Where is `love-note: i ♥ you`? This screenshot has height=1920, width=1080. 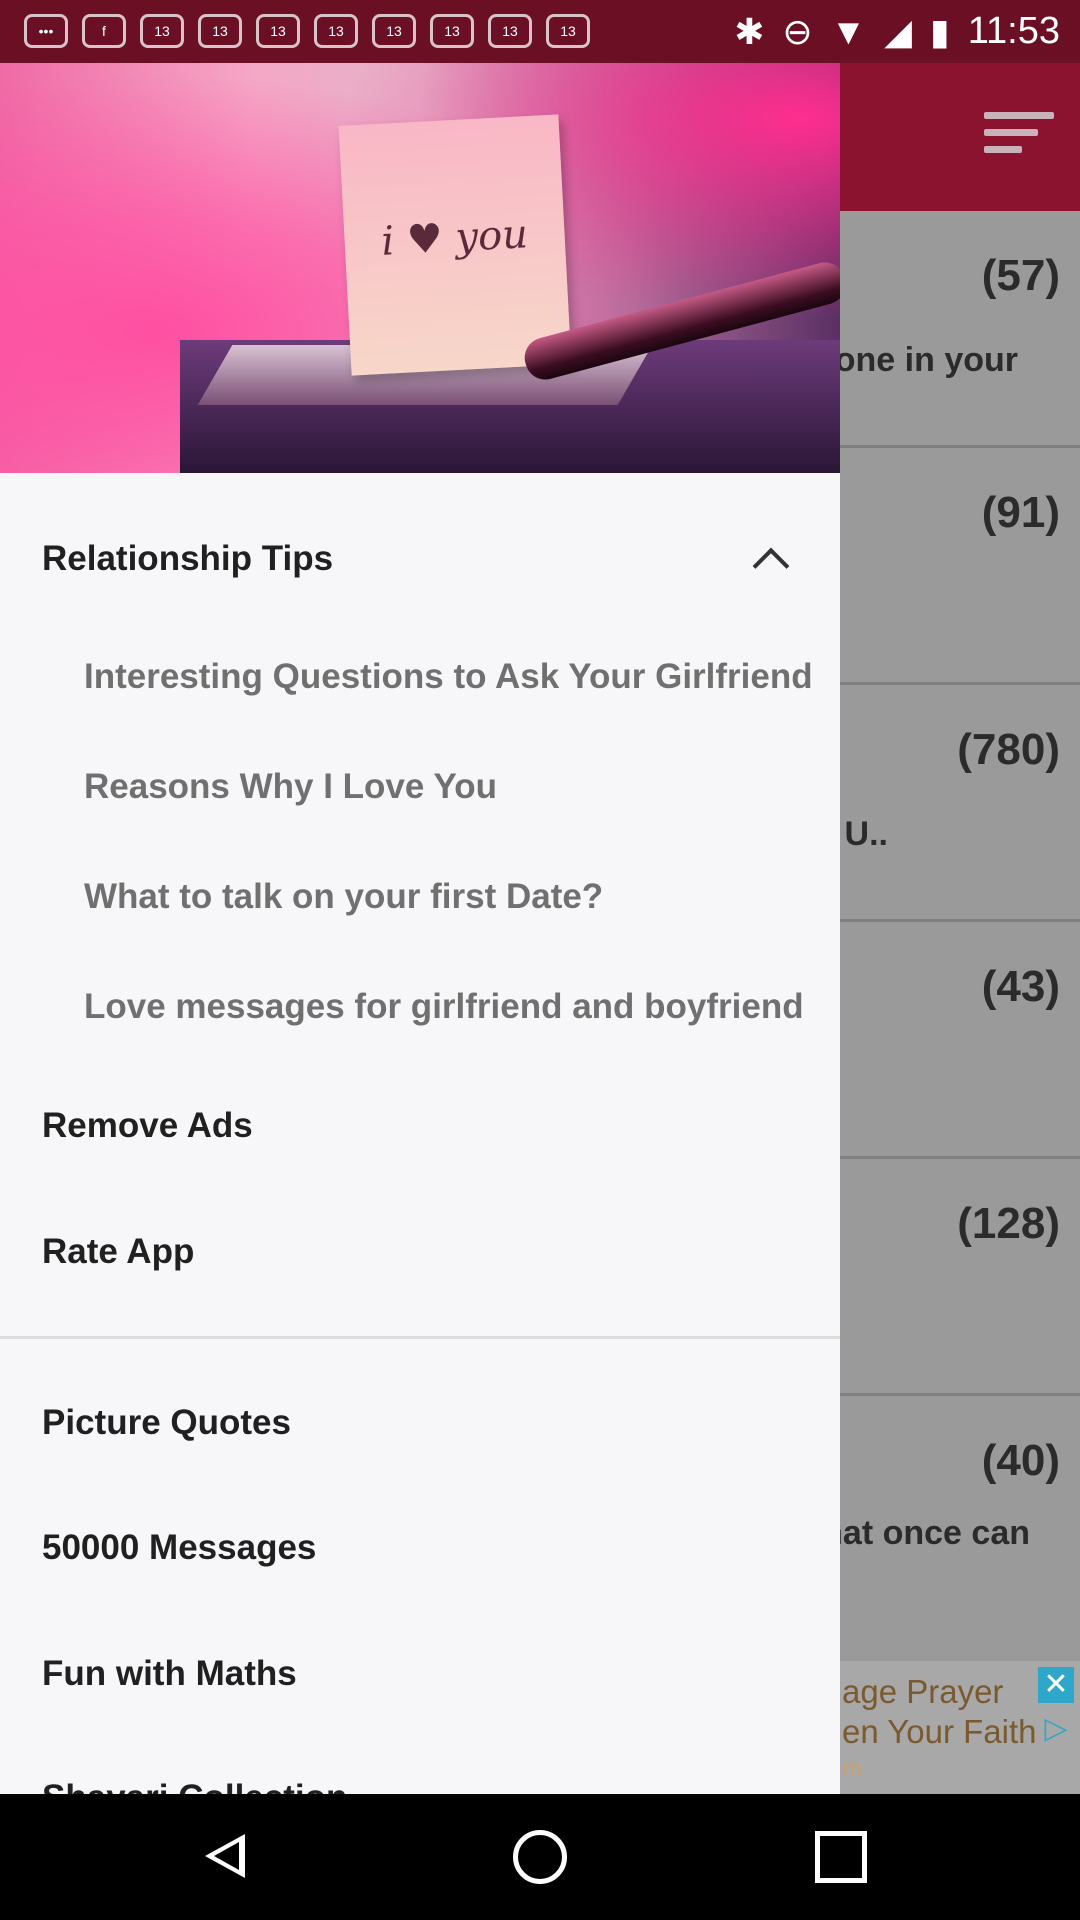 love-note: i ♥ you is located at coordinates (455, 245).